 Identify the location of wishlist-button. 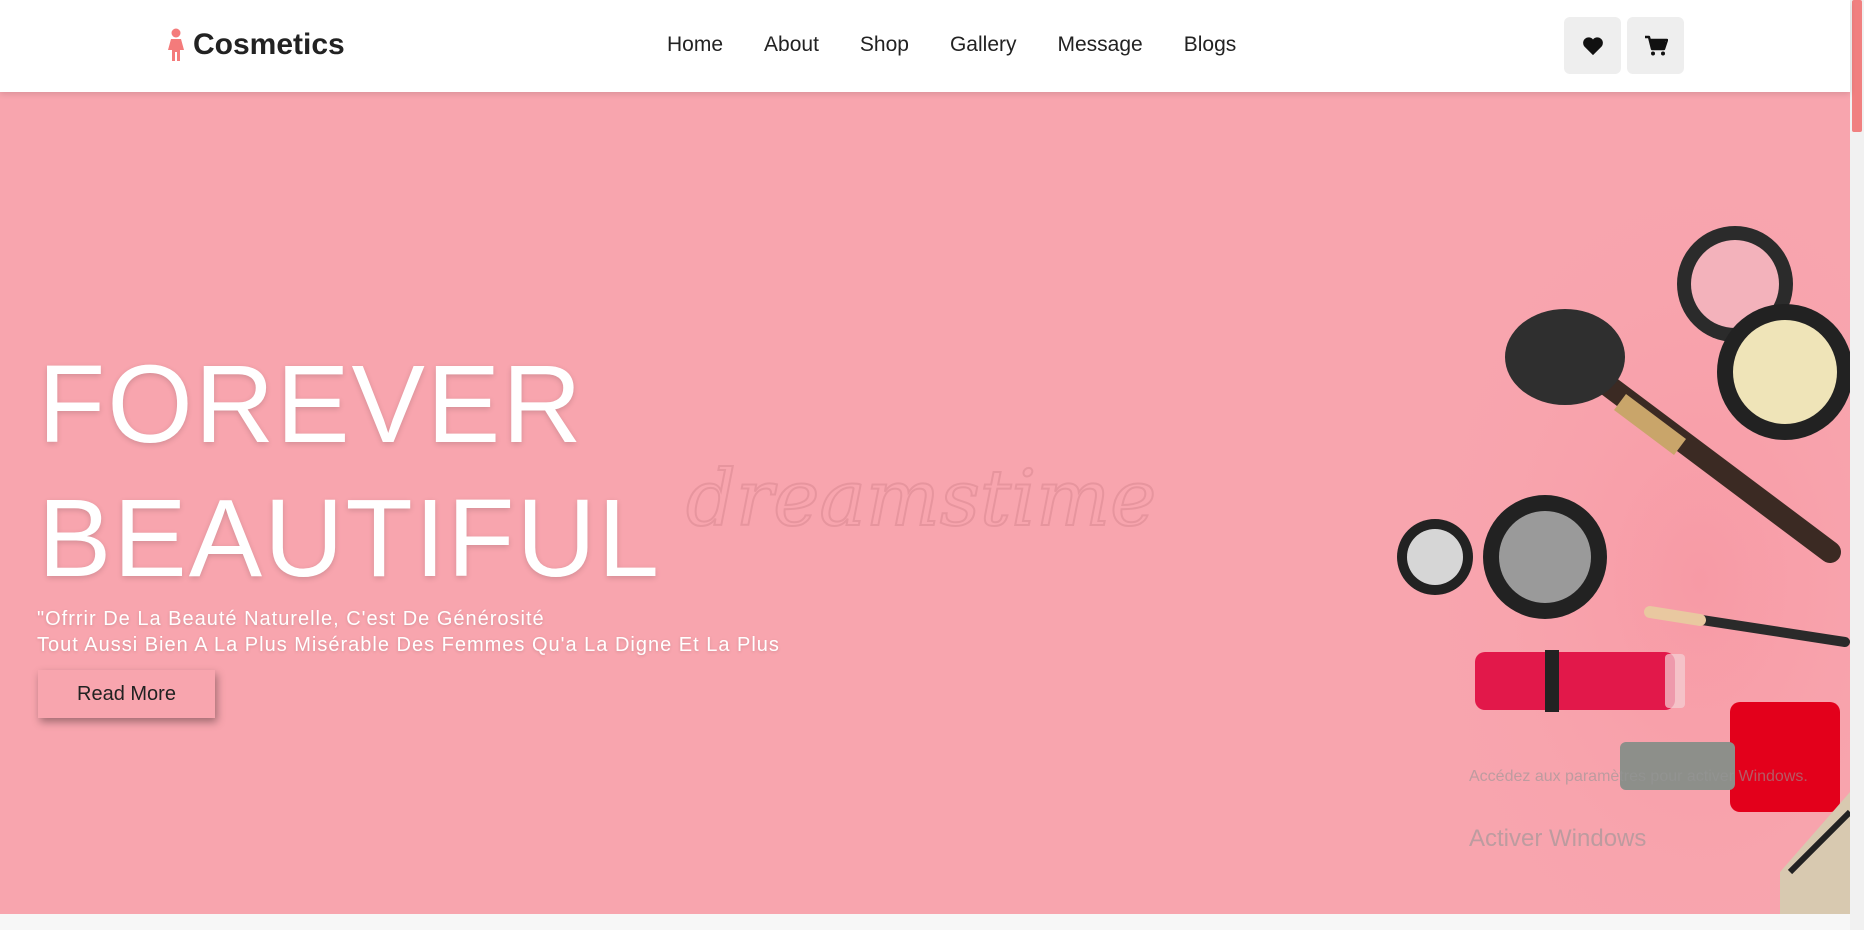
(1592, 45).